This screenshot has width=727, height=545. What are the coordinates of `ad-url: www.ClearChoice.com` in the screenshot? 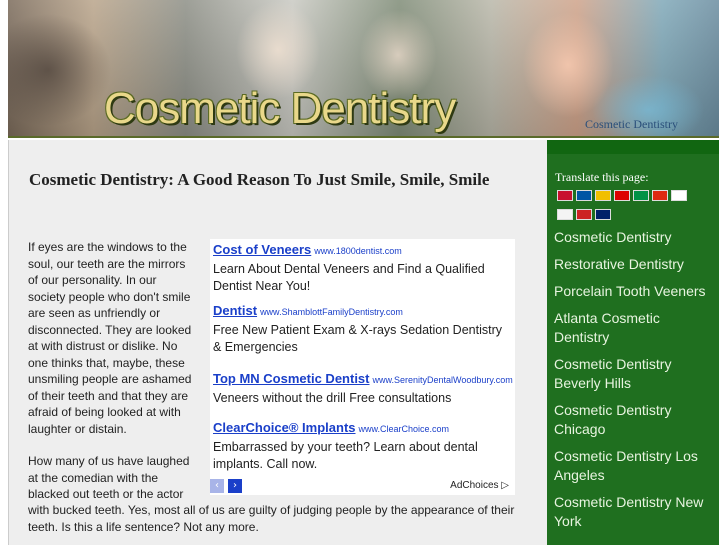 It's located at (404, 429).